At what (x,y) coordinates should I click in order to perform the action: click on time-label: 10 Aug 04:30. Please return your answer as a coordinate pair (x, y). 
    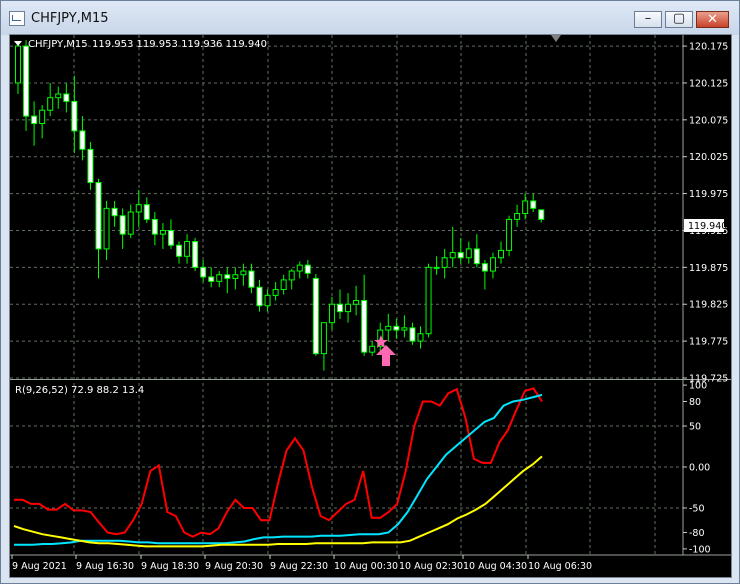
    Looking at the image, I should click on (495, 566).